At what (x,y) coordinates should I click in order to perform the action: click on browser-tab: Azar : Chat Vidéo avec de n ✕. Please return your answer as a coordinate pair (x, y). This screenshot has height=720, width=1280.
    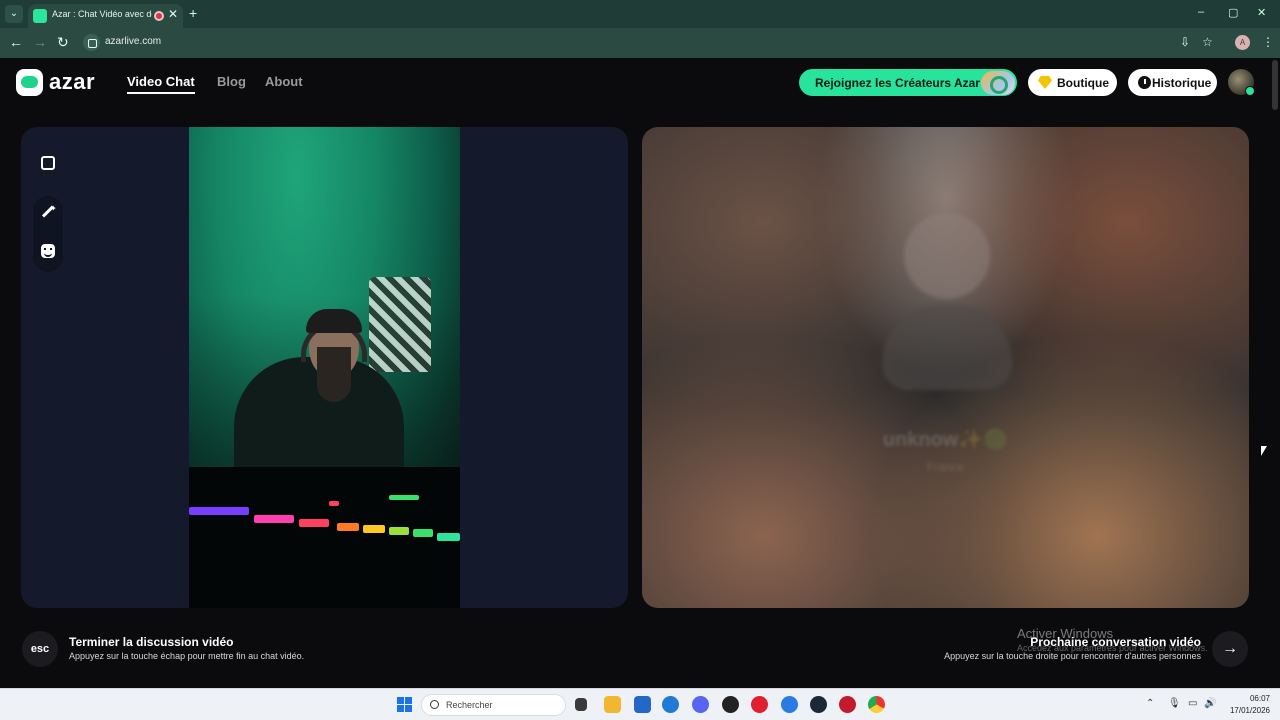
    Looking at the image, I should click on (105, 16).